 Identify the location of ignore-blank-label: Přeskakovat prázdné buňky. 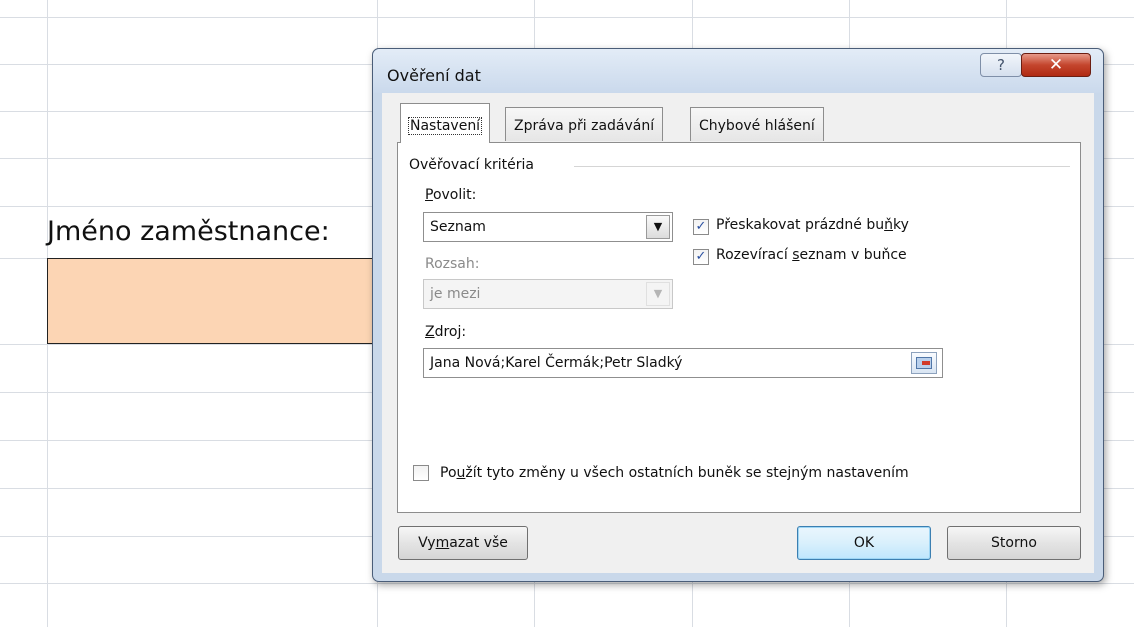
(812, 225).